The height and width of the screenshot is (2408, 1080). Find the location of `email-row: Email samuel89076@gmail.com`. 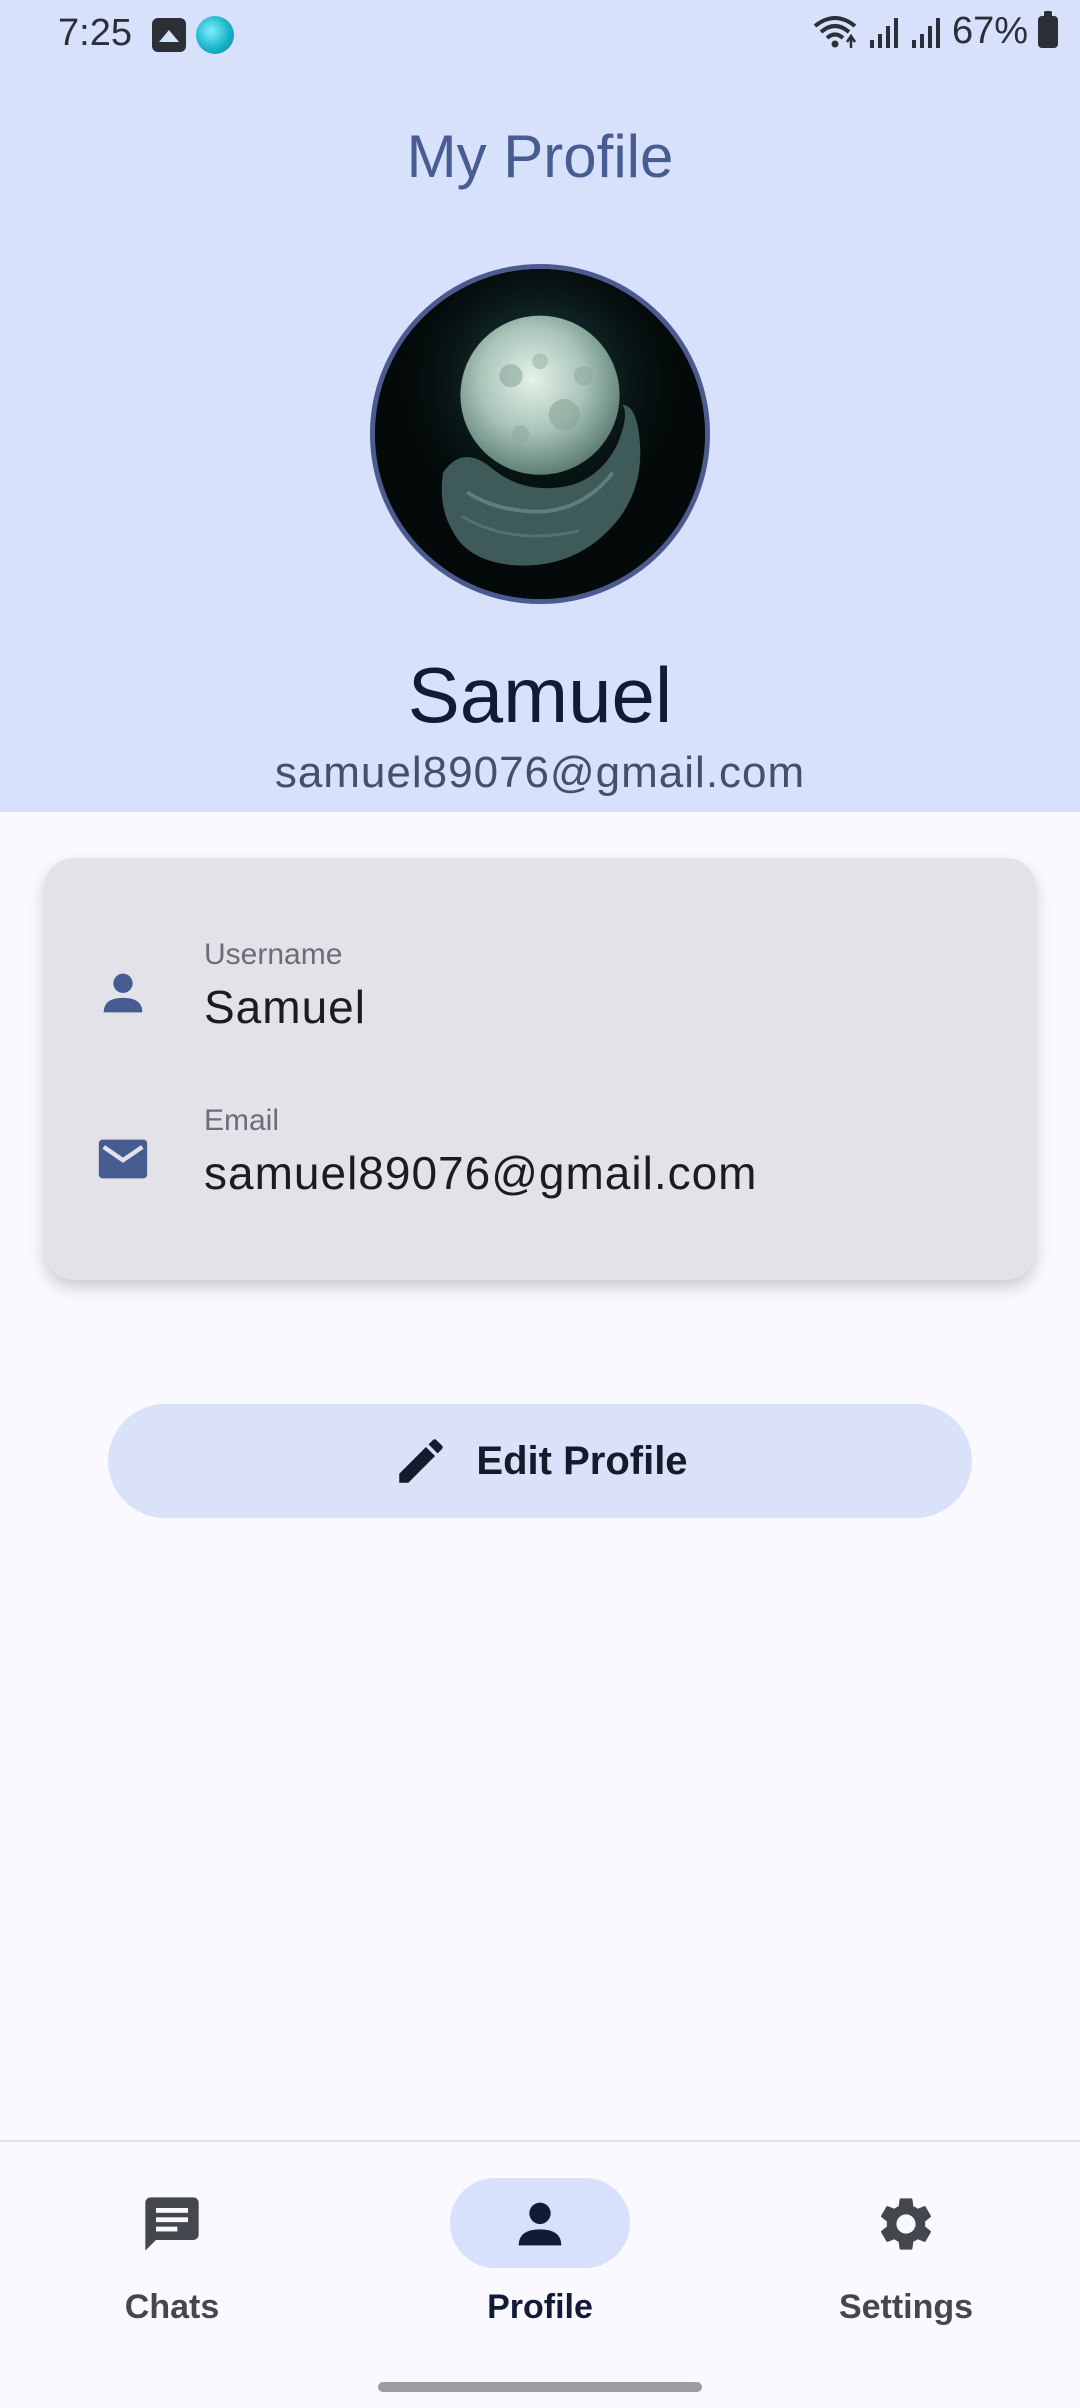

email-row: Email samuel89076@gmail.com is located at coordinates (540, 1169).